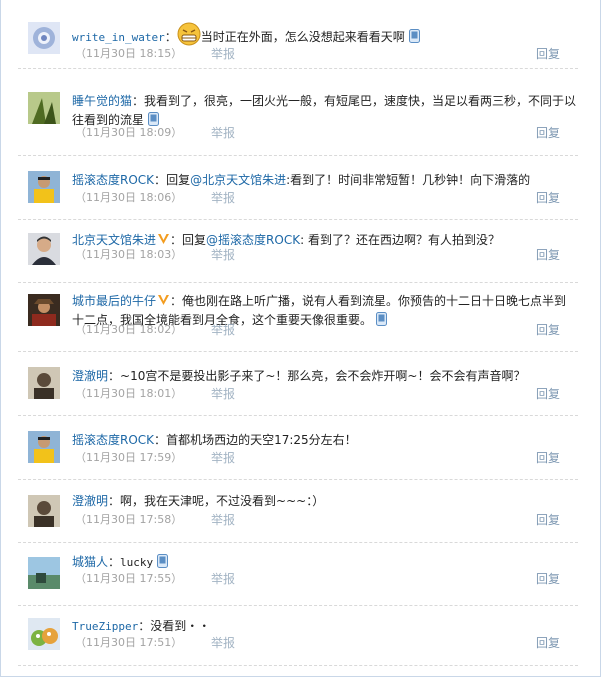 The image size is (601, 678). What do you see at coordinates (302, 37) in the screenshot?
I see `comment-text: 当时正在外面，怎么没想起来看看天啊` at bounding box center [302, 37].